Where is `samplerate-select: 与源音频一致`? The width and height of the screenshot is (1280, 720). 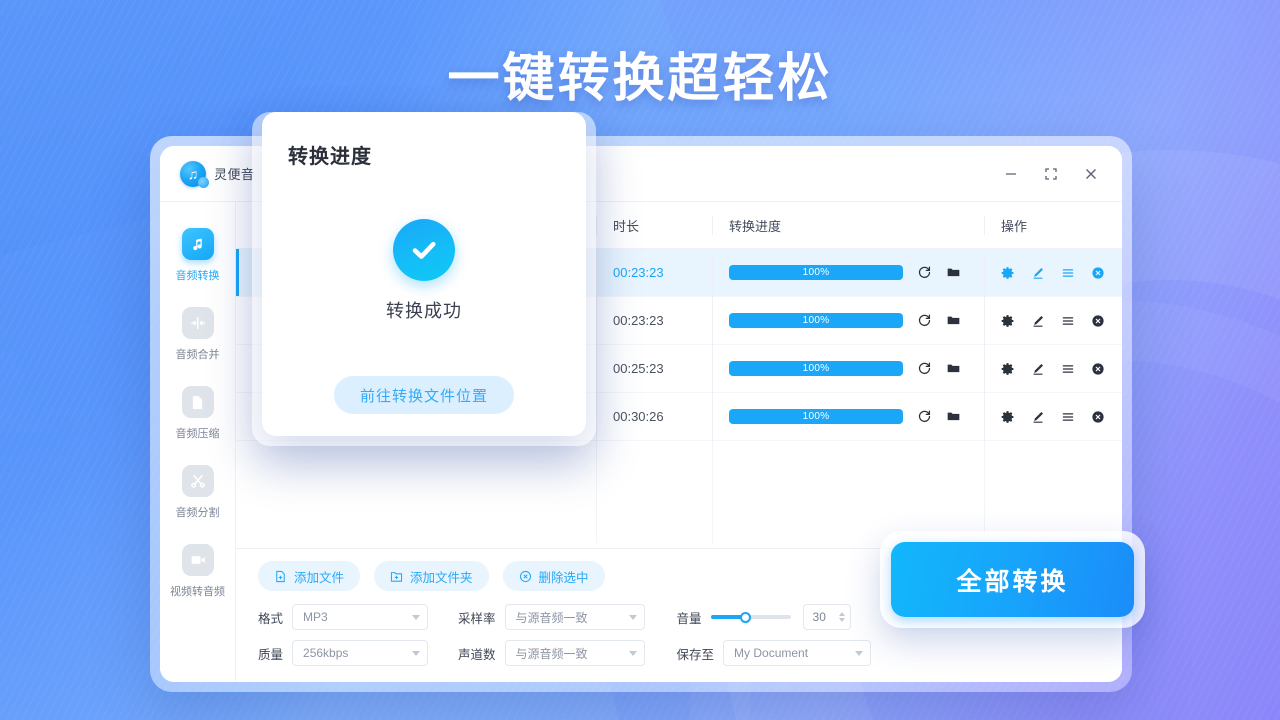
samplerate-select: 与源音频一致 is located at coordinates (574, 617).